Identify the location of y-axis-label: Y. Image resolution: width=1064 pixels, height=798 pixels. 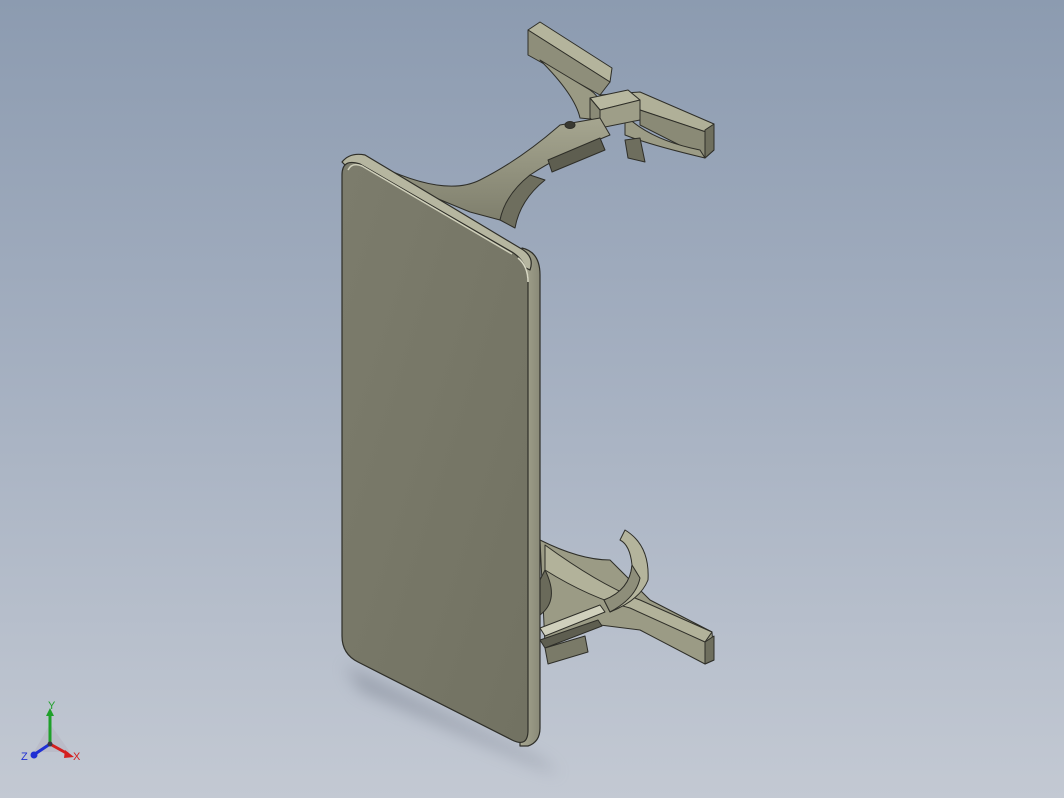
(52, 706).